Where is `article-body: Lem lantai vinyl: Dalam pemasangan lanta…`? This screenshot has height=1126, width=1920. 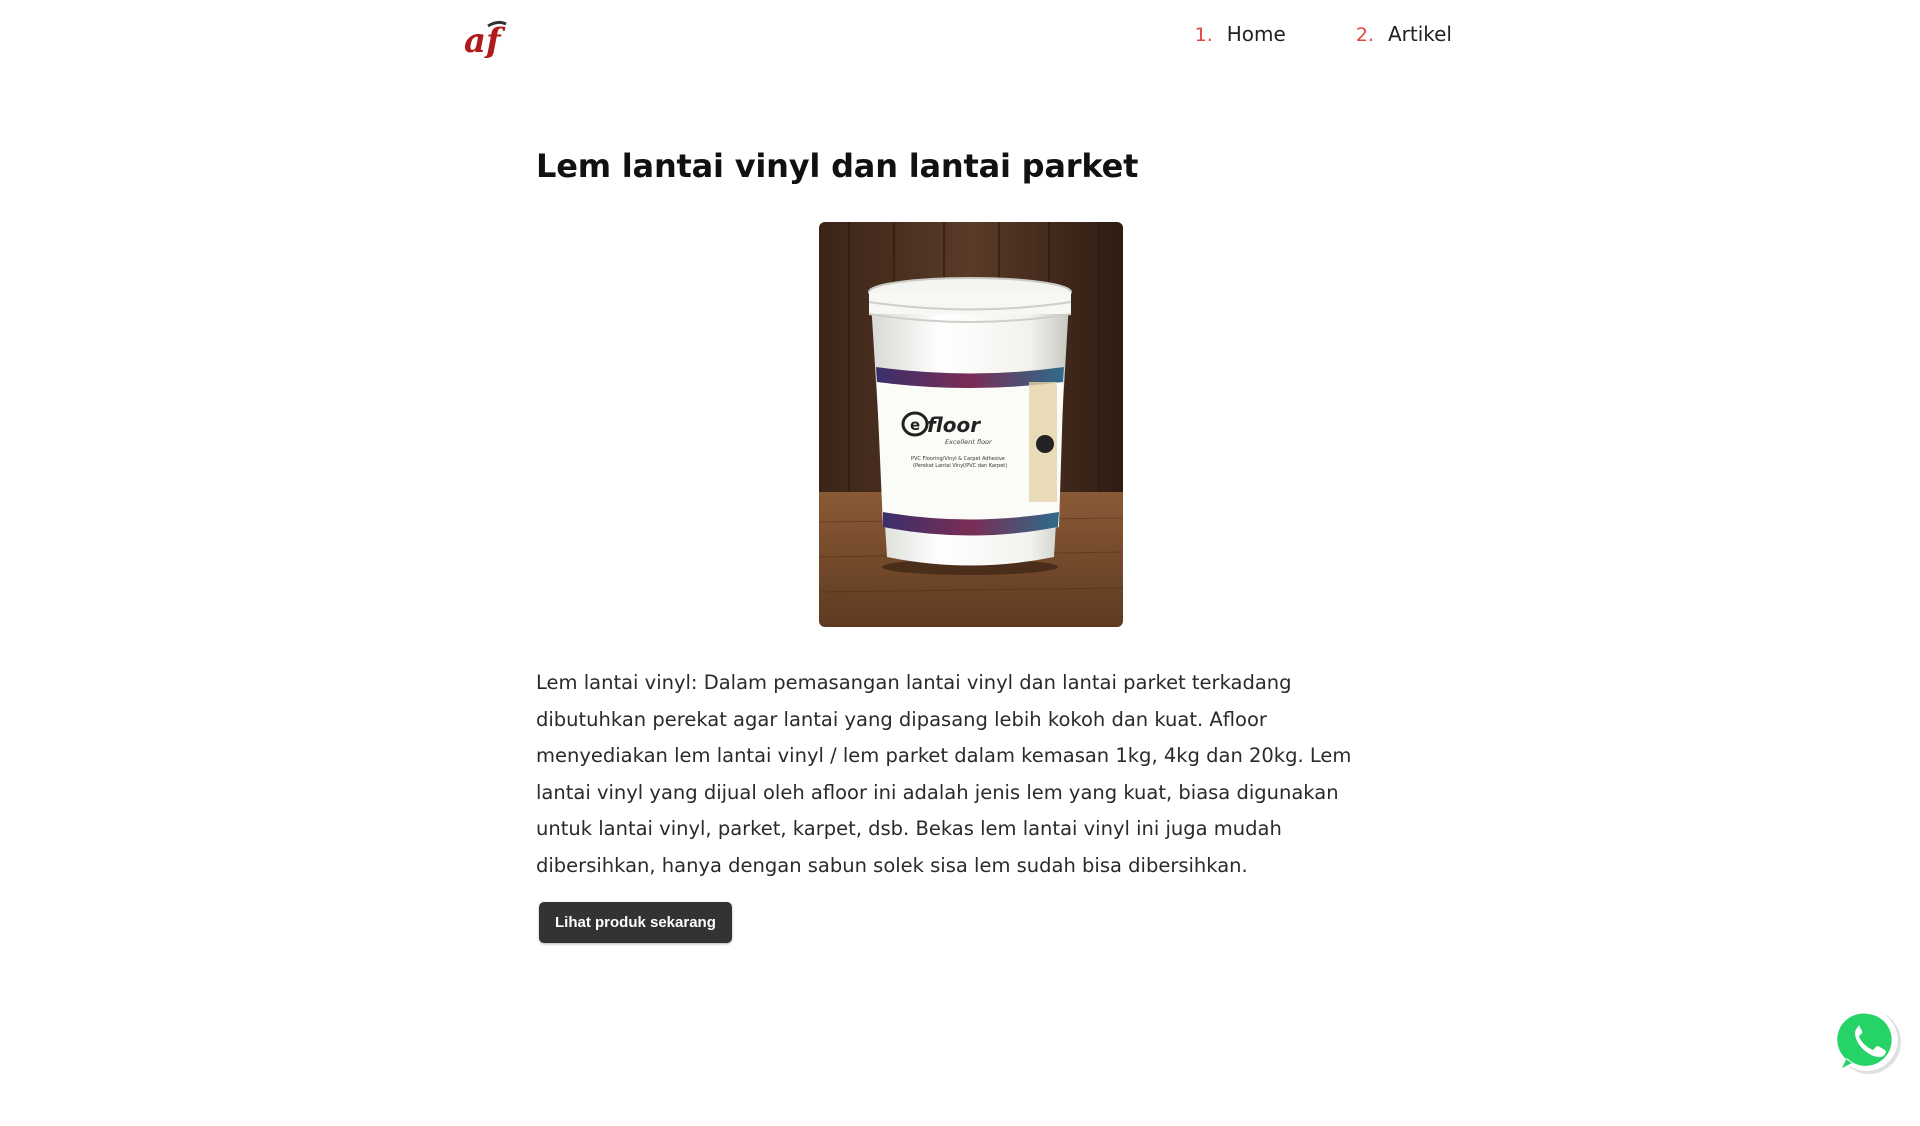
article-body: Lem lantai vinyl: Dalam pemasangan lanta… is located at coordinates (944, 774).